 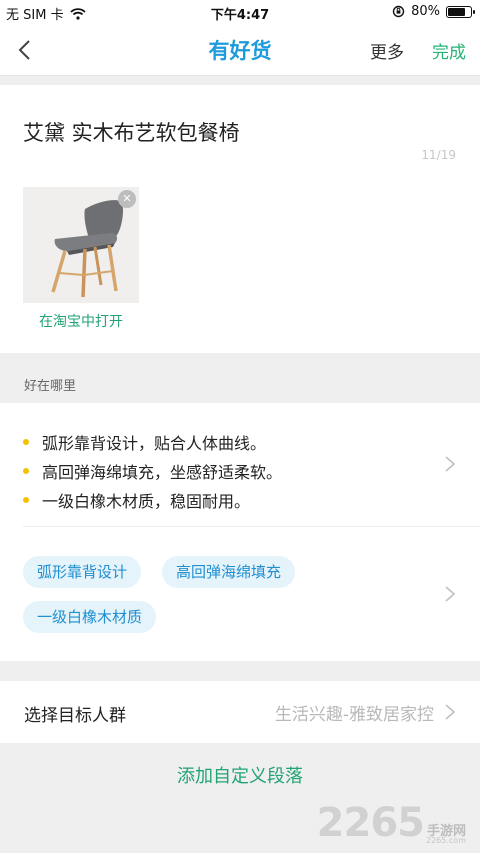 I want to click on highlight-tag: 高回弹海绵填充, so click(x=229, y=572).